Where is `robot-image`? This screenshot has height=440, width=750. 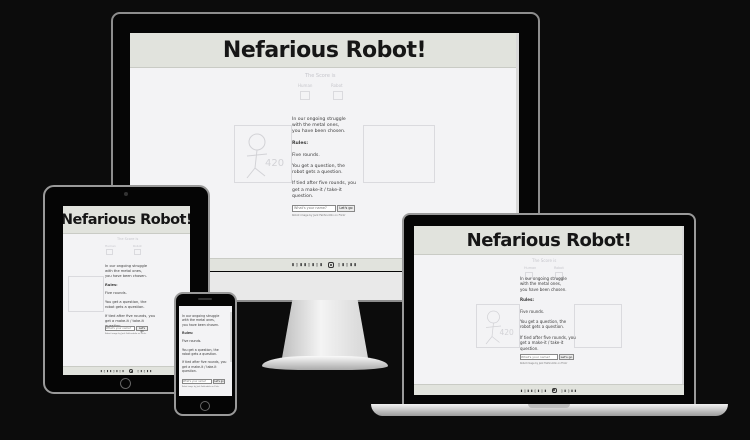
robot-image is located at coordinates (86, 294).